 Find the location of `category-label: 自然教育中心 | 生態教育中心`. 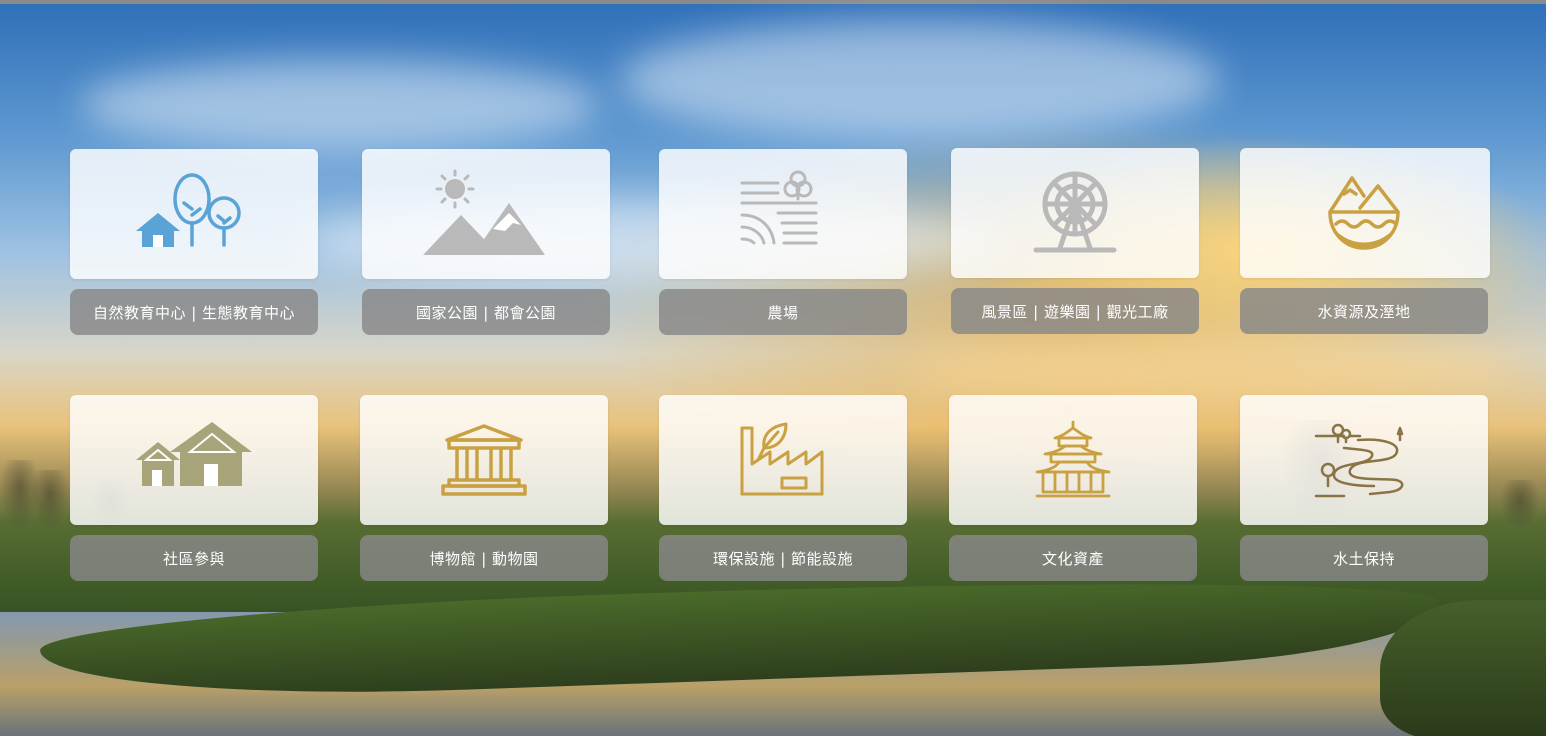

category-label: 自然教育中心 | 生態教育中心 is located at coordinates (194, 312).